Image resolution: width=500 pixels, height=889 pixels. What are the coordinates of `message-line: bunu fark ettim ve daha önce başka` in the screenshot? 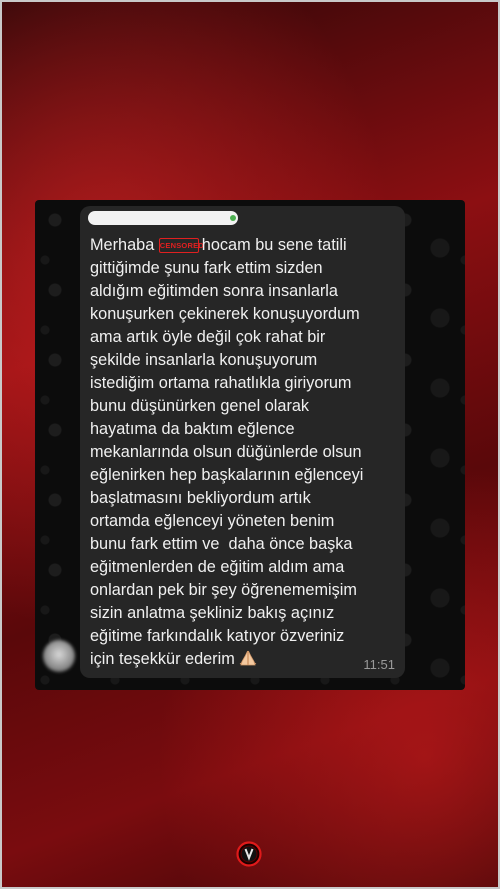 It's located at (221, 544).